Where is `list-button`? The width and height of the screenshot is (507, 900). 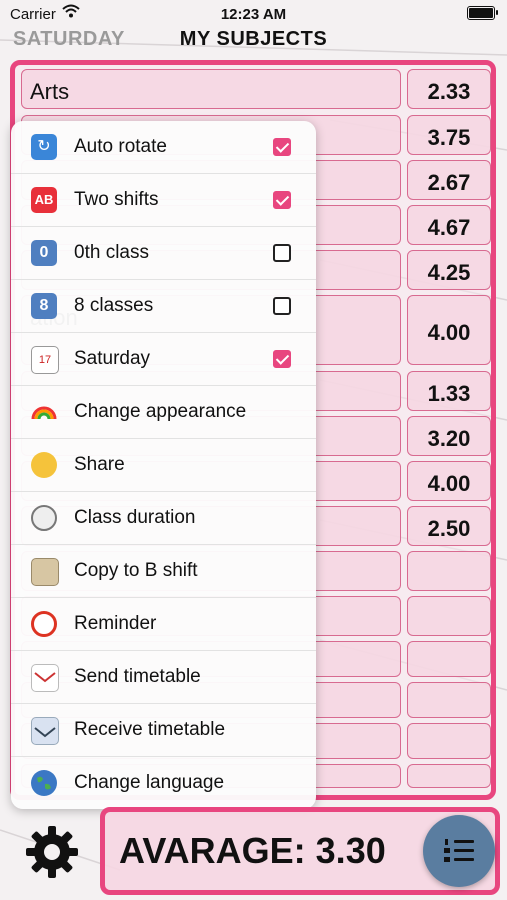
list-button is located at coordinates (459, 851).